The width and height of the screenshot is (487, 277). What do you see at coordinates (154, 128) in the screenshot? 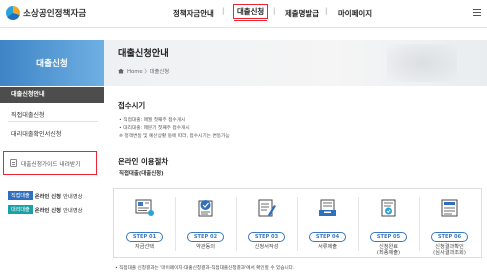
I see `receipt-line: • 대리대출: 매분기 첫째주 접수개시` at bounding box center [154, 128].